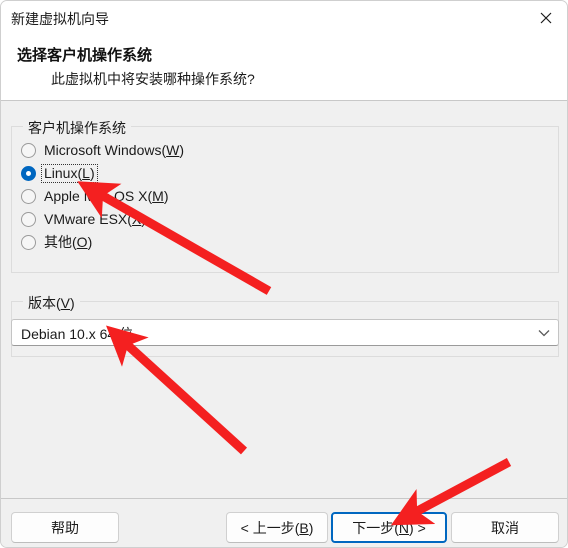 This screenshot has height=548, width=568. Describe the element at coordinates (153, 79) in the screenshot. I see `page-subtitle: 此虚拟机中将安装哪种操作系统?` at that location.